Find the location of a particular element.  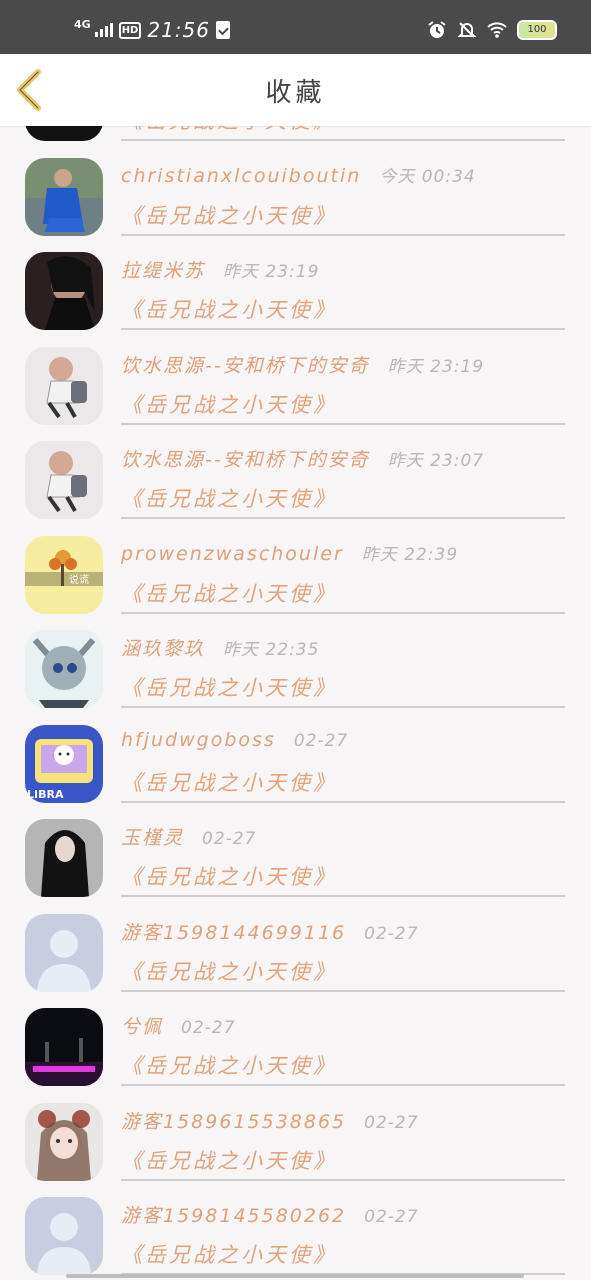

user-name-text: 游客1598145580262 is located at coordinates (234, 1216).